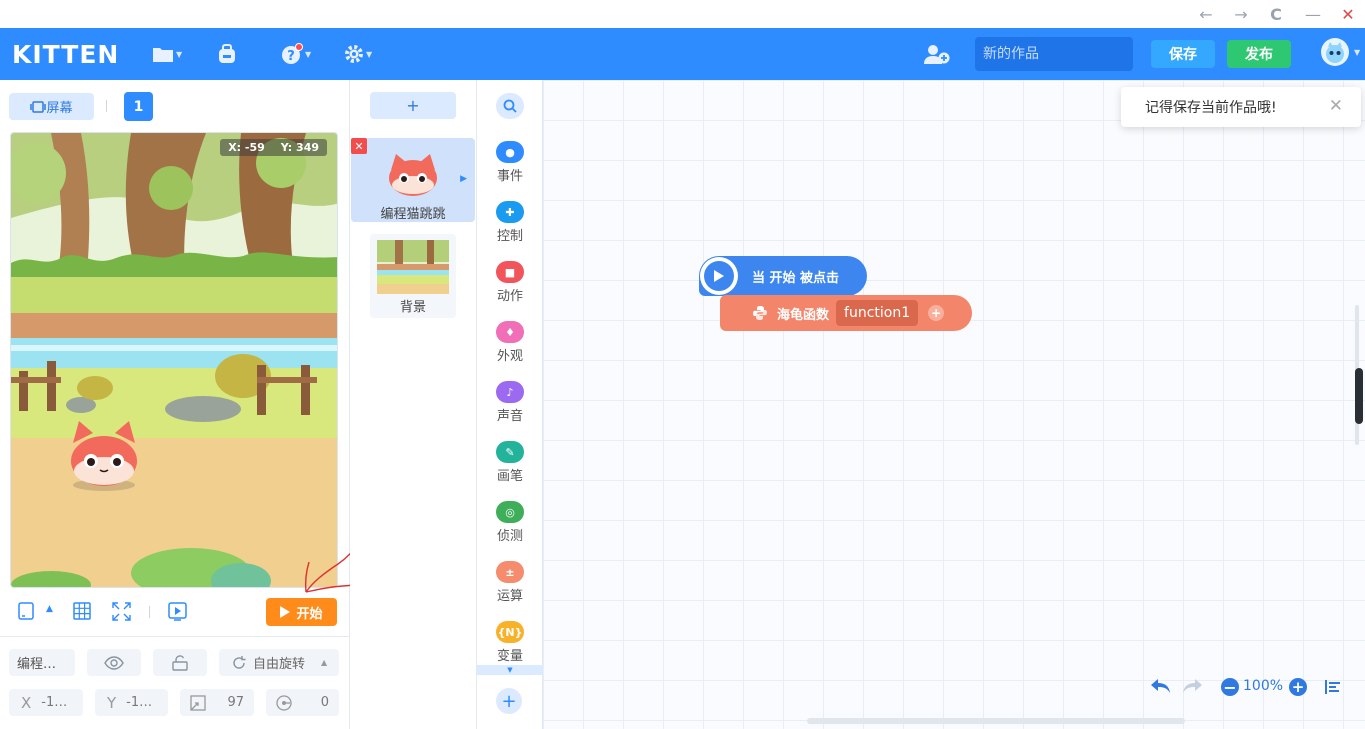 The image size is (1365, 729). I want to click on category-label: 变量, so click(509, 656).